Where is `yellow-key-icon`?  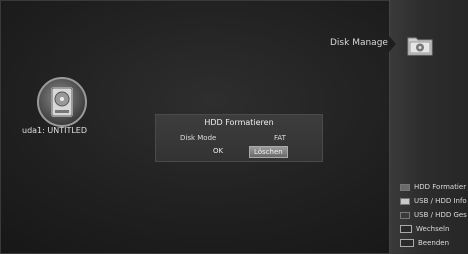 yellow-key-icon is located at coordinates (405, 215).